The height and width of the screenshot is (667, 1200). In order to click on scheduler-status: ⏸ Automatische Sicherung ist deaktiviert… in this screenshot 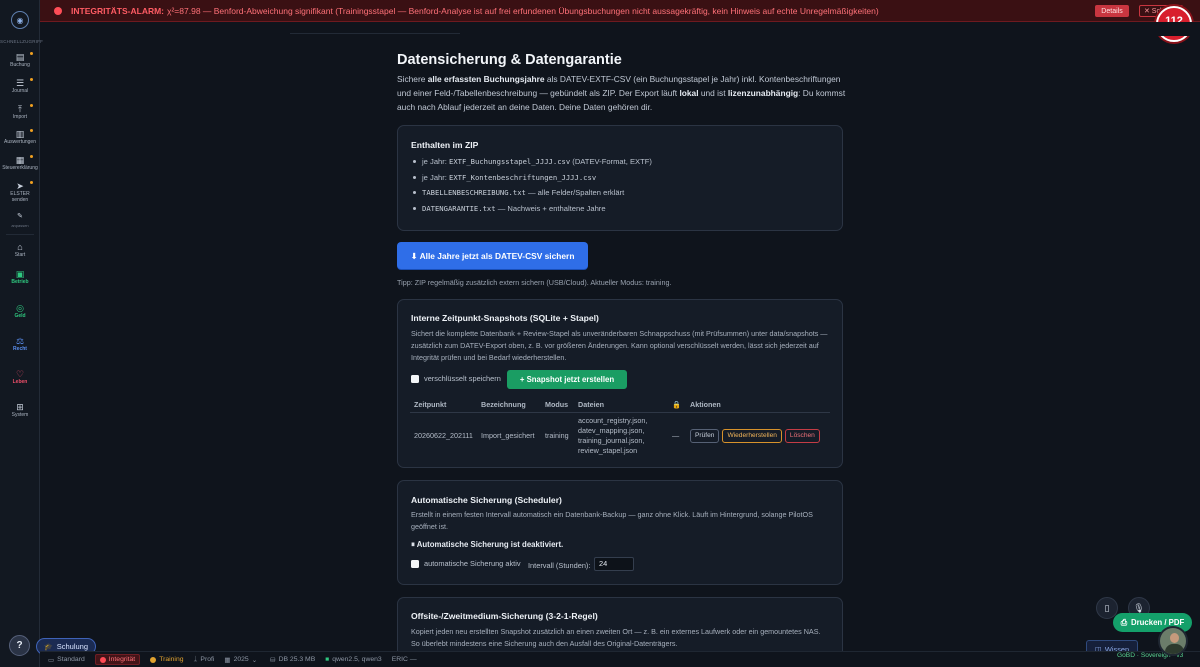, I will do `click(487, 544)`.